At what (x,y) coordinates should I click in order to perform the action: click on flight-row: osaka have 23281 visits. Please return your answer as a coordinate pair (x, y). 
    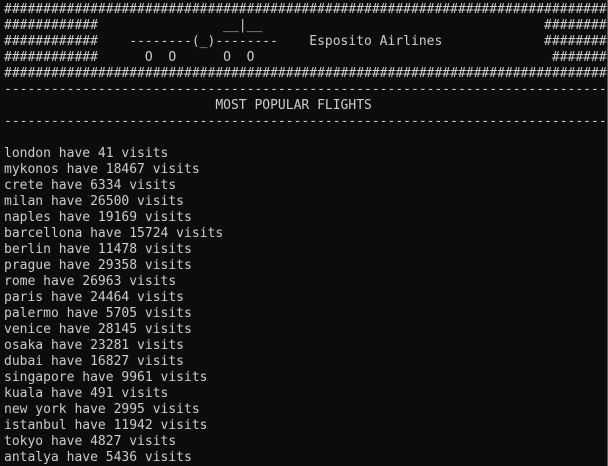
    Looking at the image, I should click on (94, 345).